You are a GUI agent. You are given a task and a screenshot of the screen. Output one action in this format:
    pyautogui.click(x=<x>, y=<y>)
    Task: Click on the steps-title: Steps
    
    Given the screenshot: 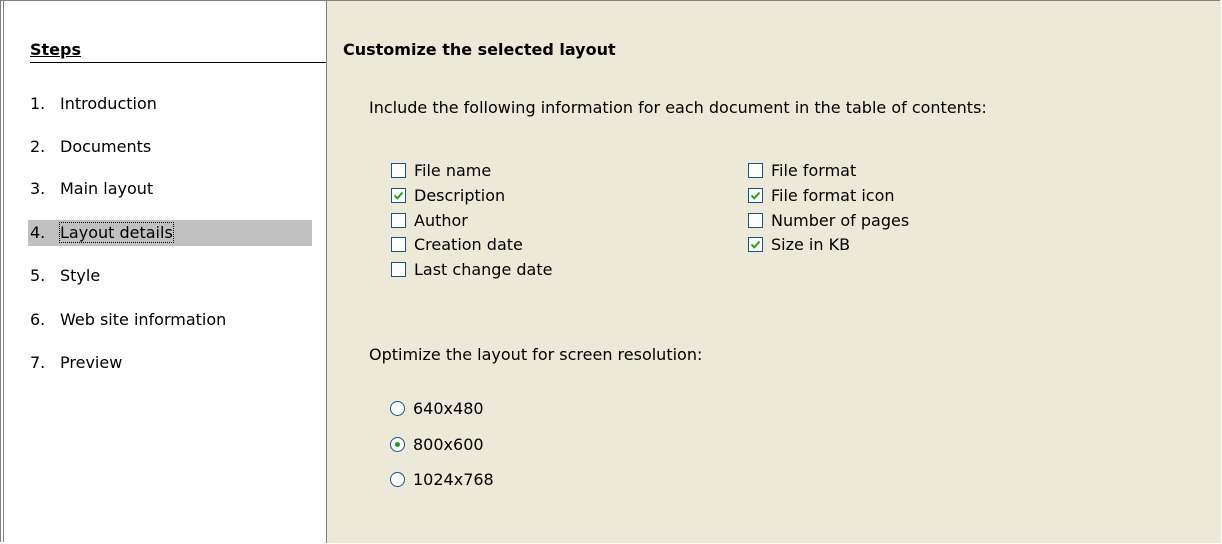 What is the action you would take?
    pyautogui.click(x=55, y=49)
    